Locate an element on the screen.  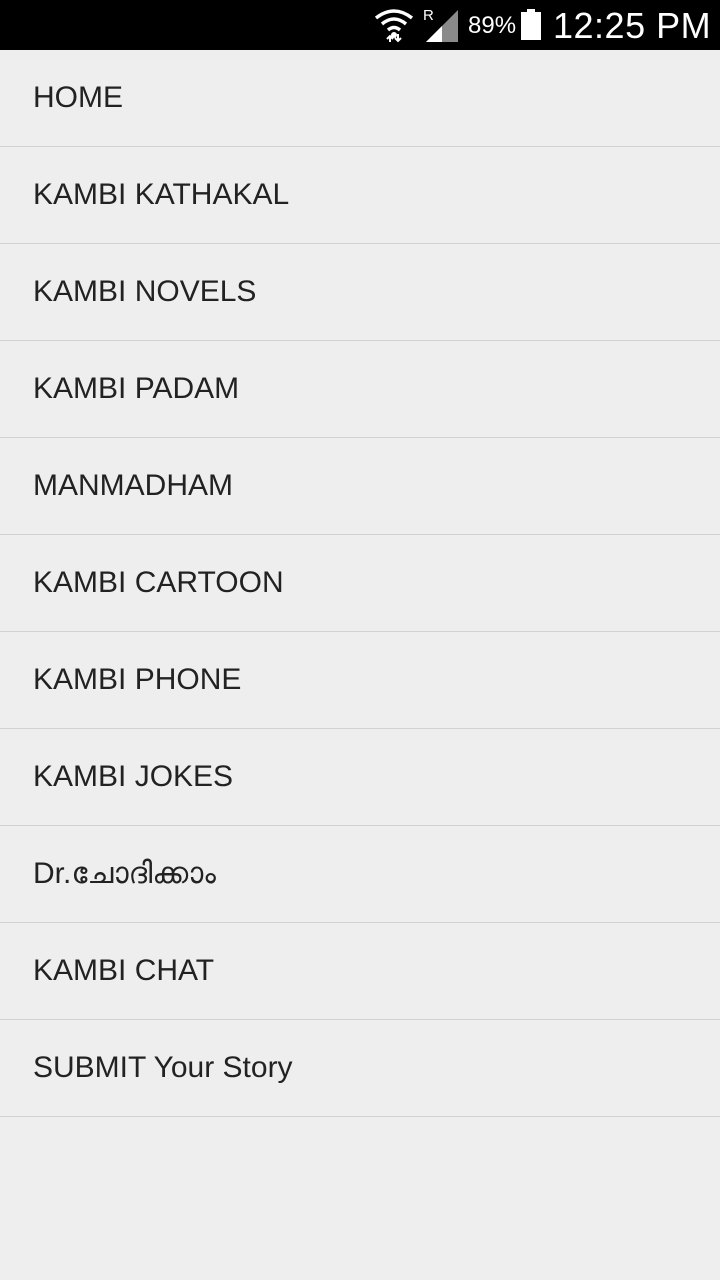
menu-item-manmadham: MANMADHAM is located at coordinates (360, 486).